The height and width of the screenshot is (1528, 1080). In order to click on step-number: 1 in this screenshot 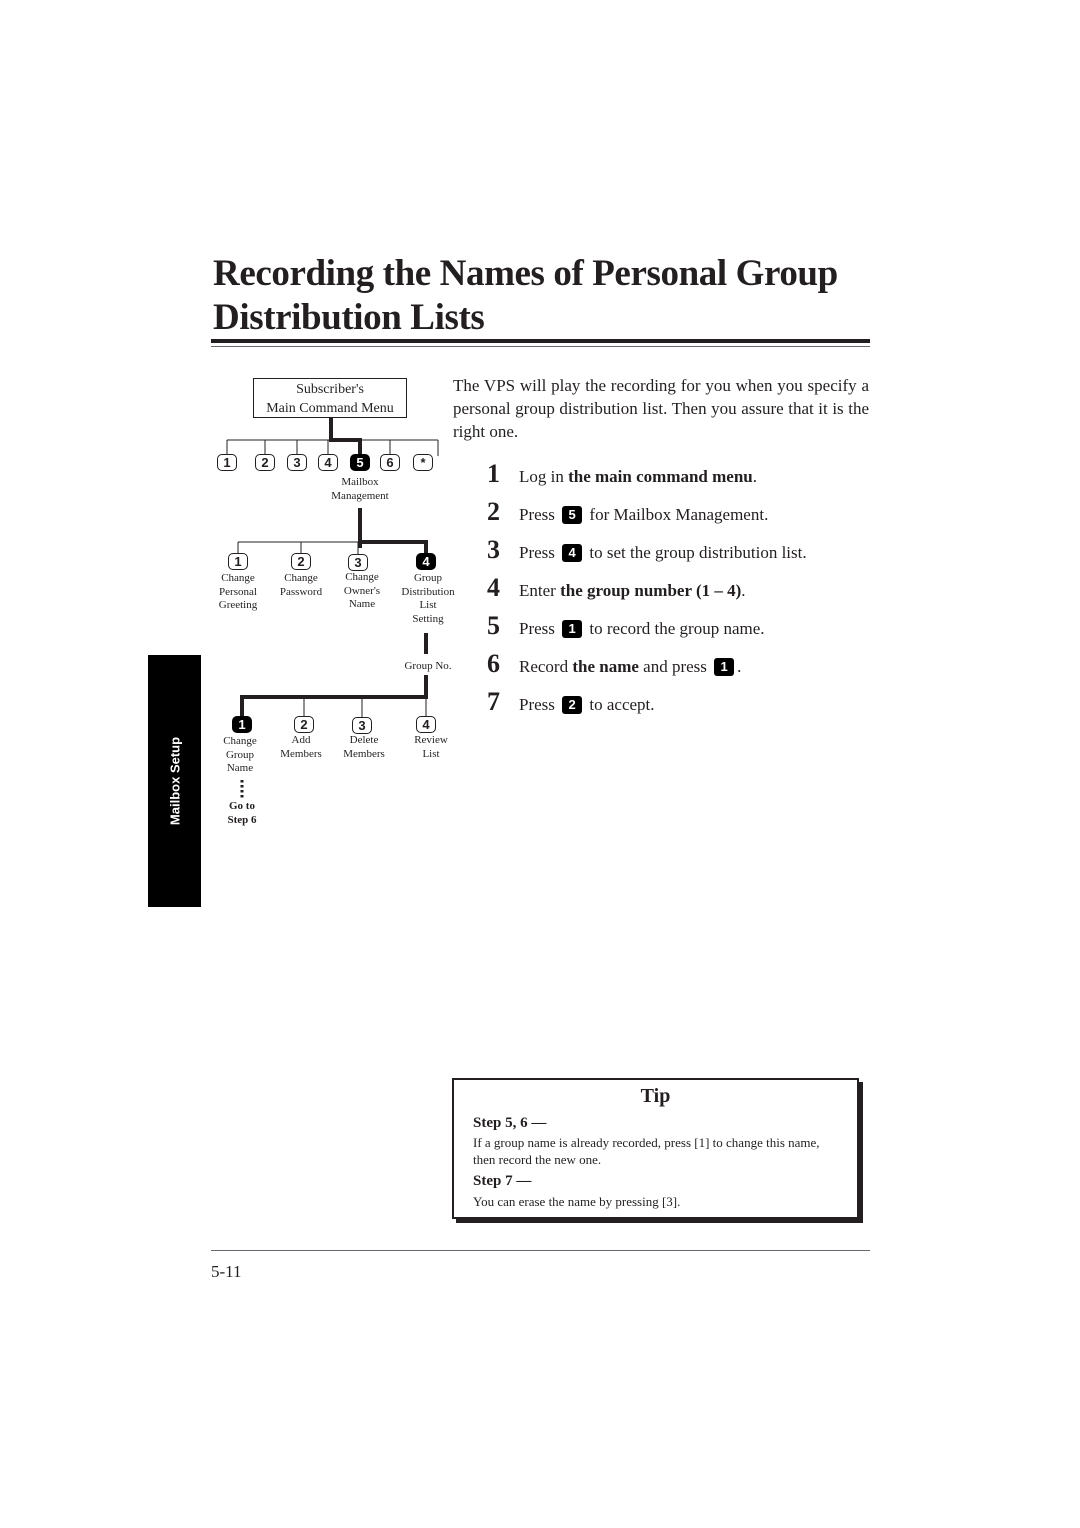, I will do `click(493, 473)`.